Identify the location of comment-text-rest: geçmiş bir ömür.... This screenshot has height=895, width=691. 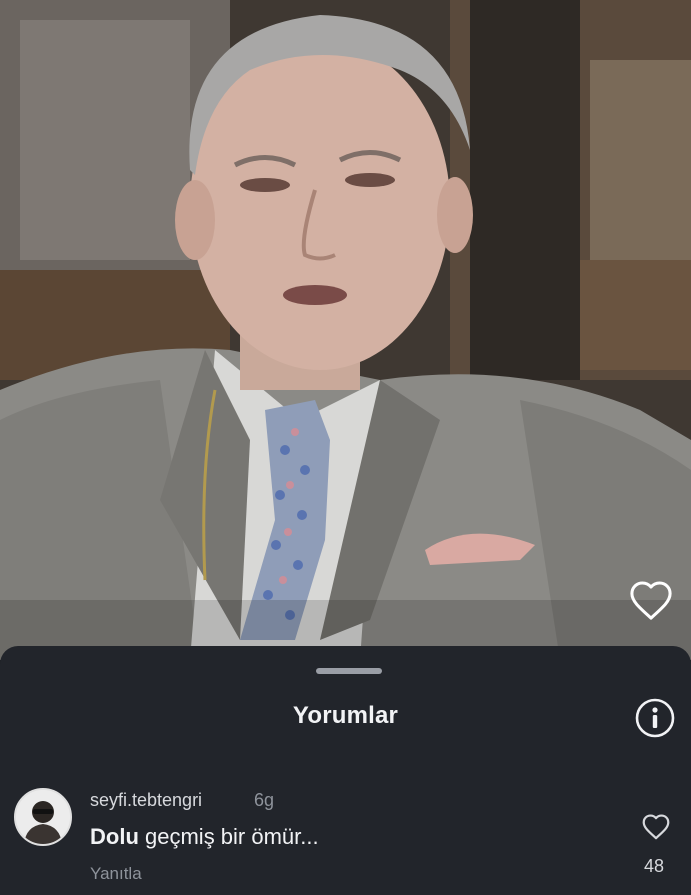
(228, 836).